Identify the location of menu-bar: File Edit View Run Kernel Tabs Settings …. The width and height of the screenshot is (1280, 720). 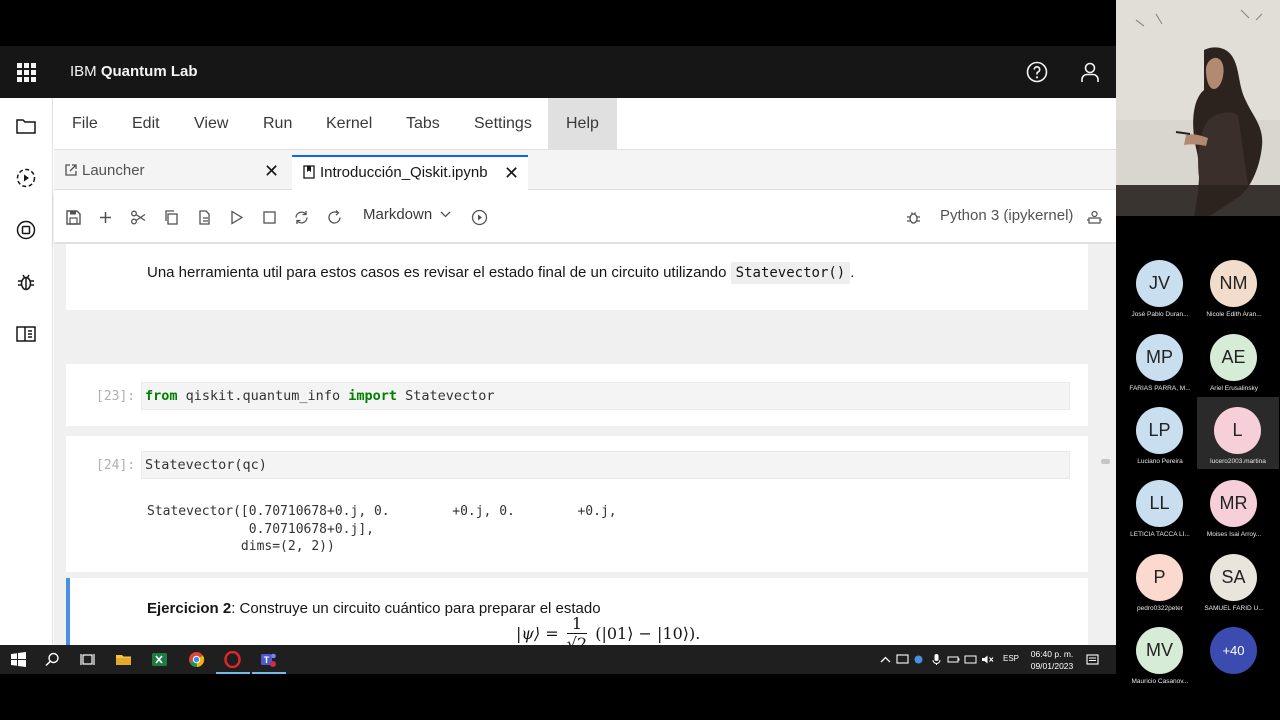
(585, 124).